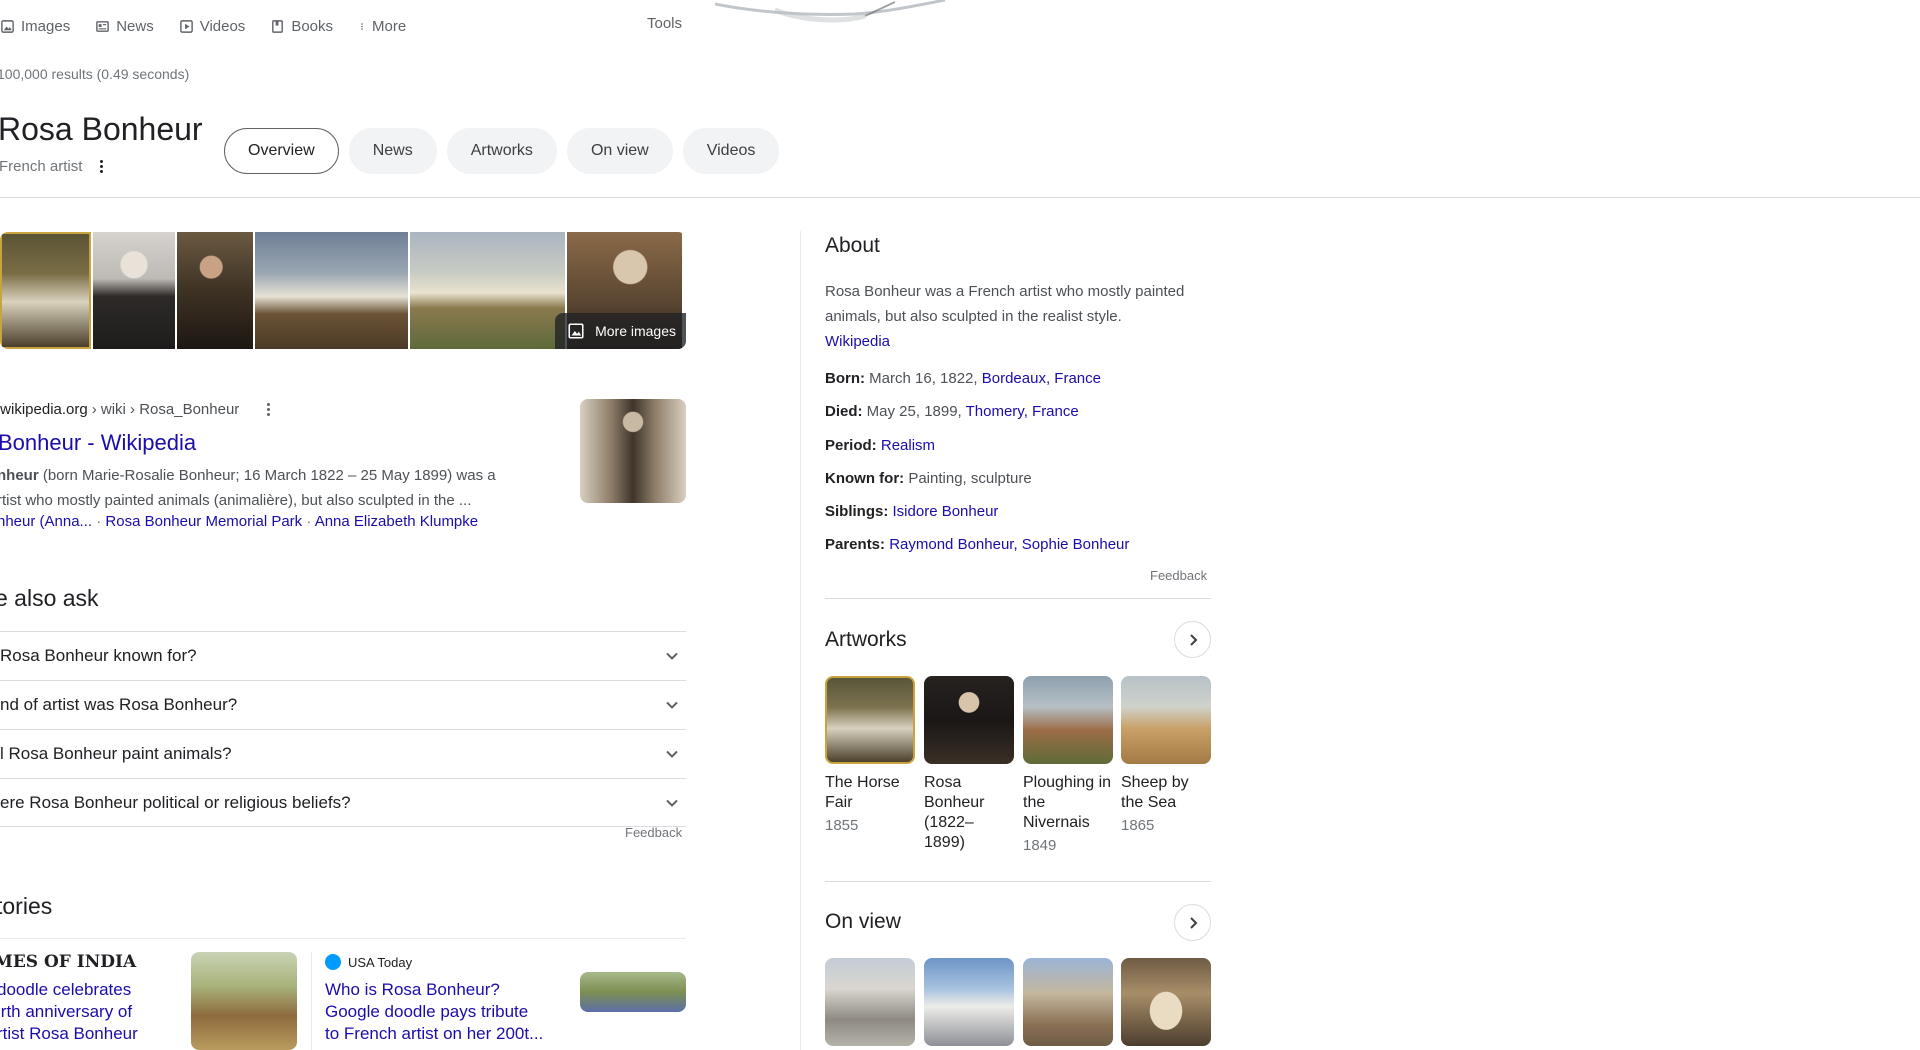 The width and height of the screenshot is (1920, 1050). Describe the element at coordinates (1022, 411) in the screenshot. I see `fact-link: Thomery, France` at that location.